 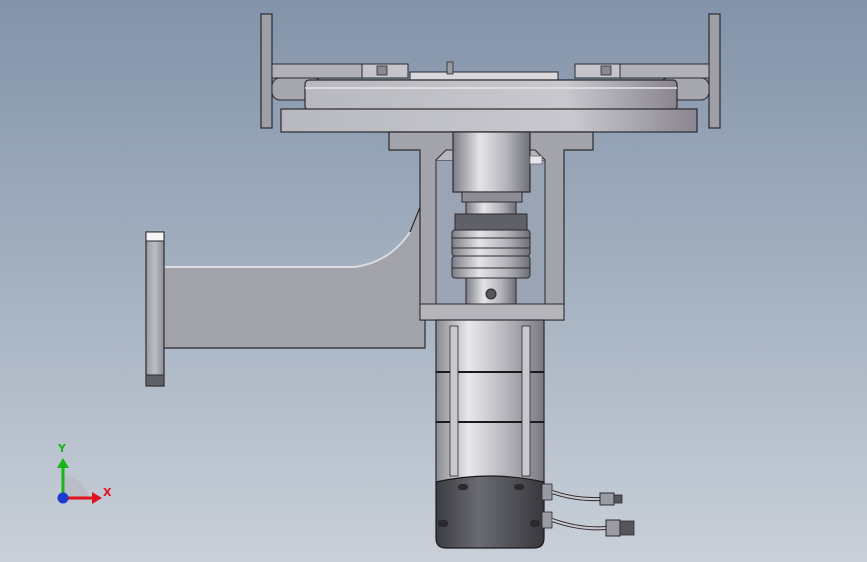 What do you see at coordinates (97, 498) in the screenshot?
I see `triad-x-arrowhead` at bounding box center [97, 498].